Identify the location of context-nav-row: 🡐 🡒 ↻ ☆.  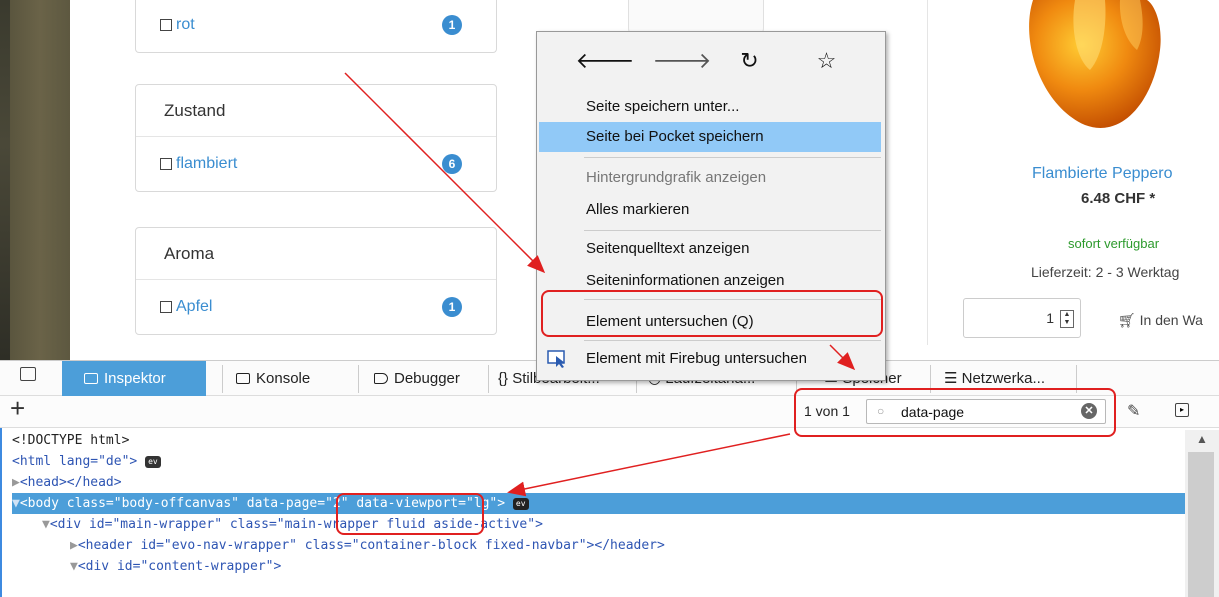
(711, 61).